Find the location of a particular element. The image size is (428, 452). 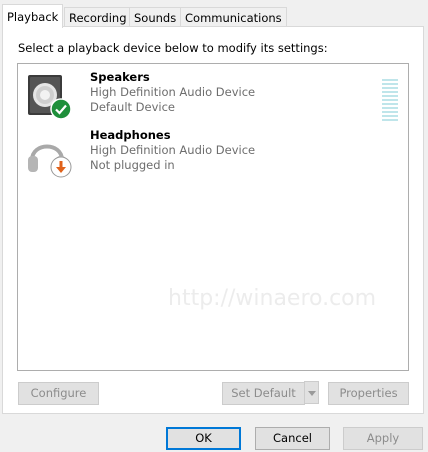

device-status: Default Device is located at coordinates (133, 107).